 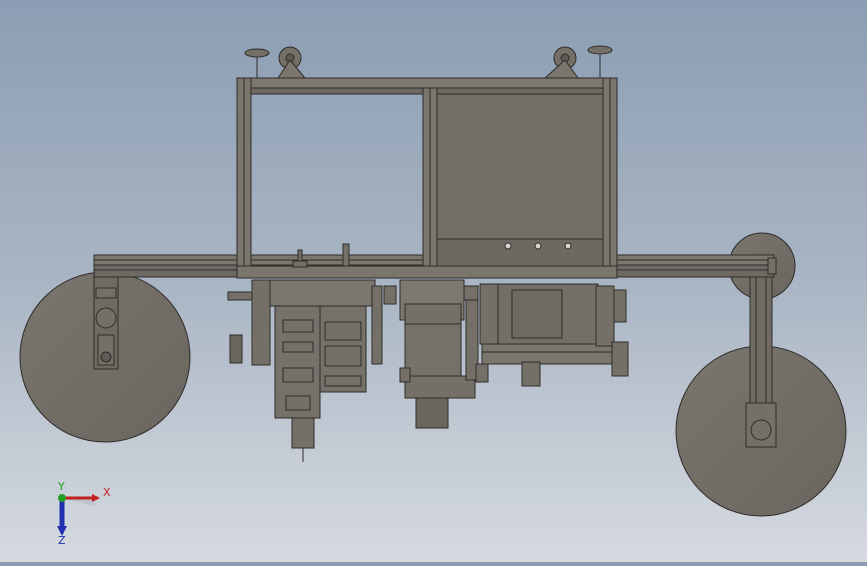 What do you see at coordinates (428, 62) in the screenshot?
I see `top-casters` at bounding box center [428, 62].